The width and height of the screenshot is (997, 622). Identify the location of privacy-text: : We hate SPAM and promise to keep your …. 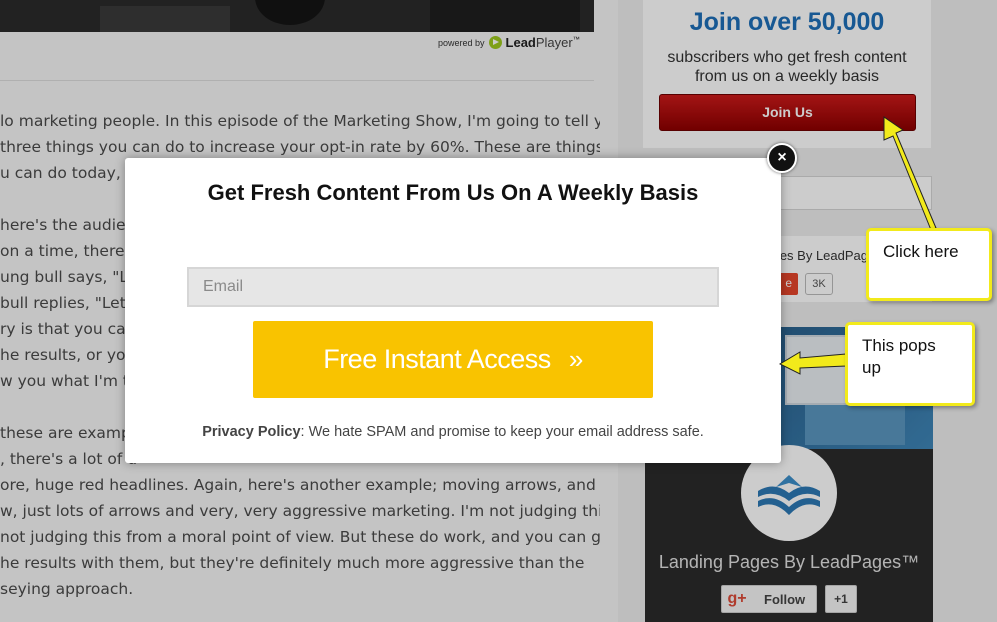
(502, 432).